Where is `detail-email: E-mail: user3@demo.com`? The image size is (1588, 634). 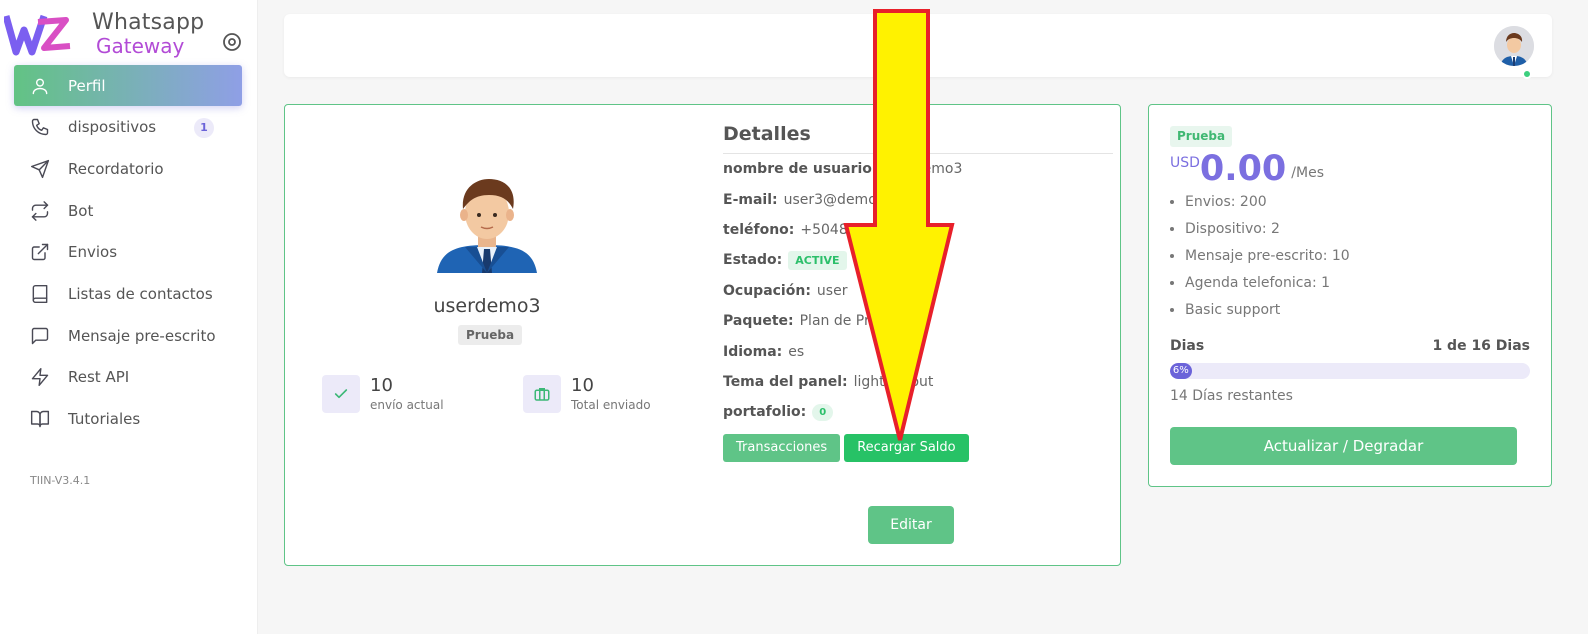
detail-email: E-mail: user3@demo.com is located at coordinates (918, 199).